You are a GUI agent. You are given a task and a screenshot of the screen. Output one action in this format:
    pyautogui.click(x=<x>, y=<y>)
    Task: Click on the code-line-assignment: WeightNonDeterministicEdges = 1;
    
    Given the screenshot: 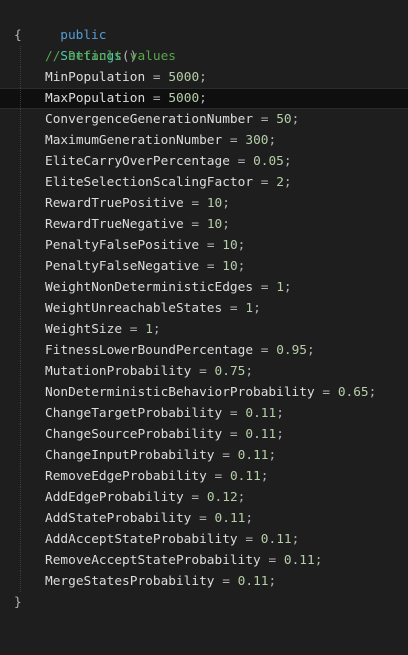 What is the action you would take?
    pyautogui.click(x=204, y=287)
    